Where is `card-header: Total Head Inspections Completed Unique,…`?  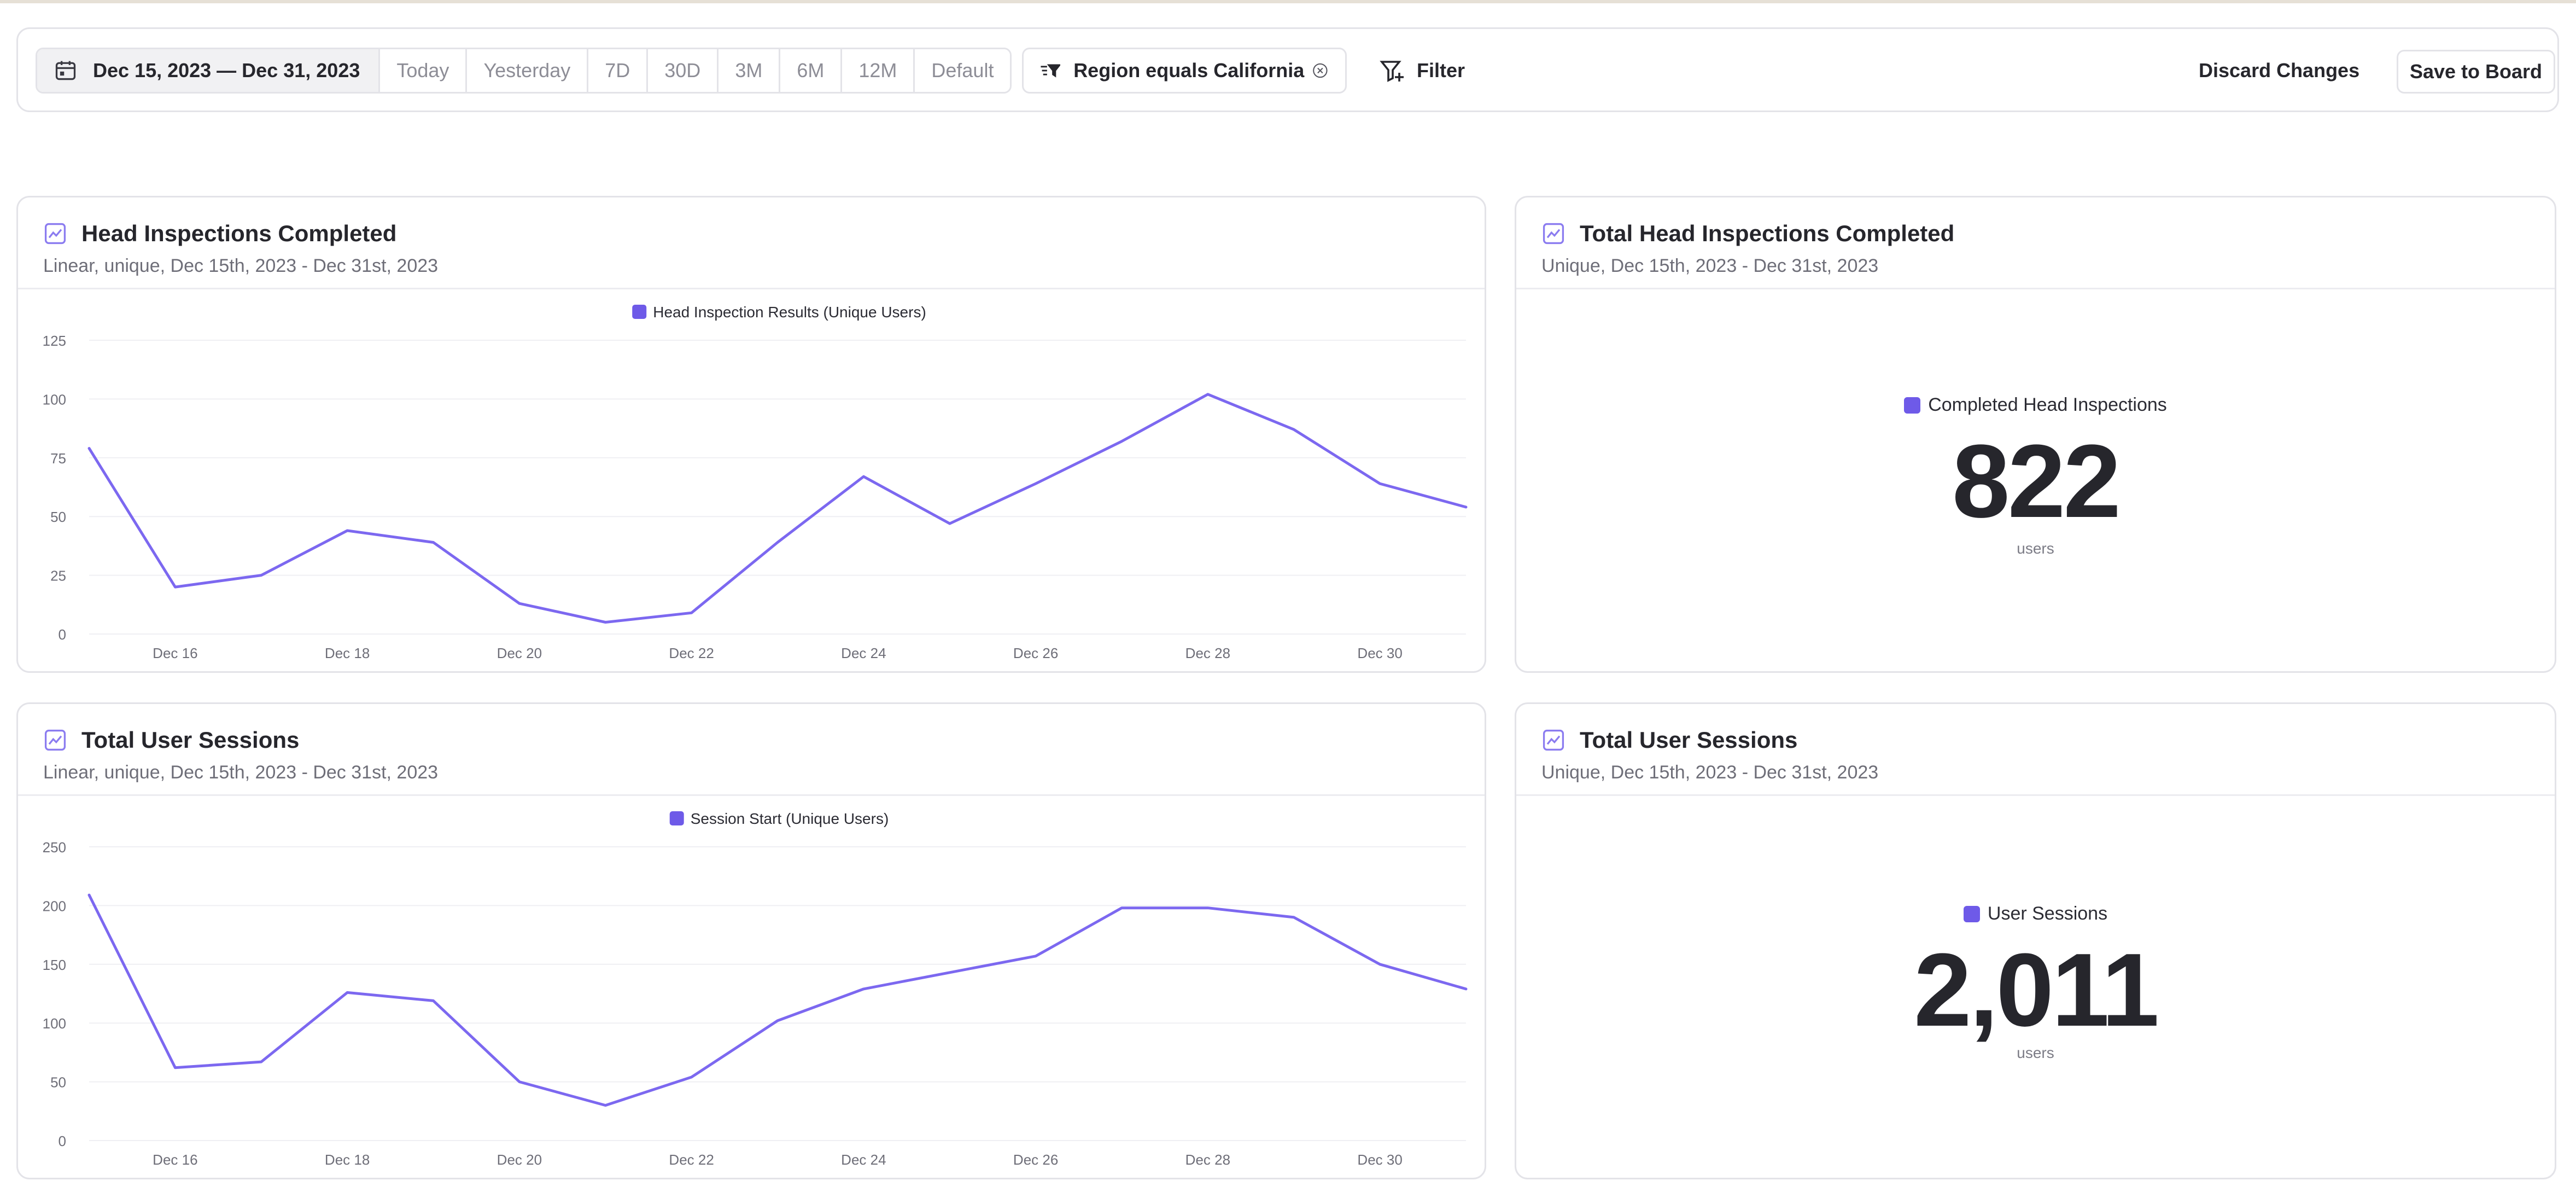
card-header: Total Head Inspections Completed Unique,… is located at coordinates (2035, 243).